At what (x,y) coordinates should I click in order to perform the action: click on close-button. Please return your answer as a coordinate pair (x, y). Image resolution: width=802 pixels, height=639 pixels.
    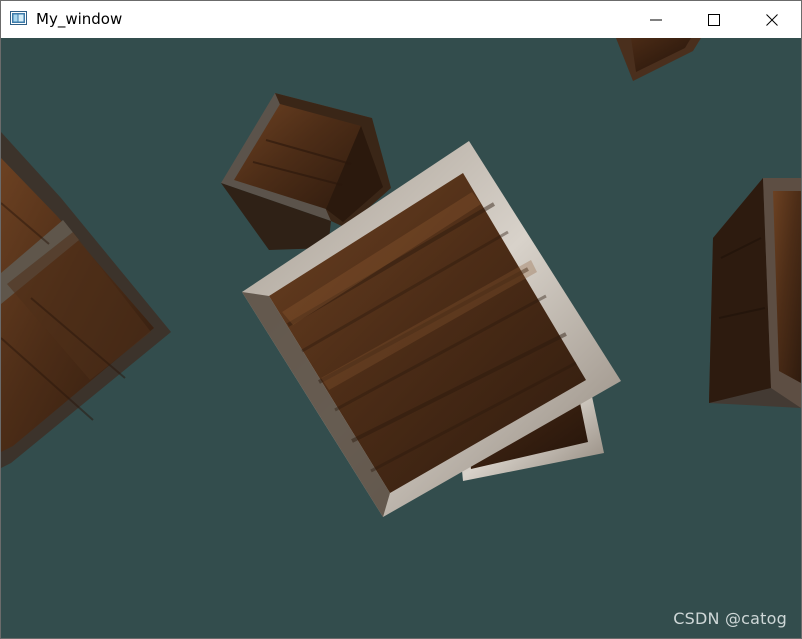
    Looking at the image, I should click on (772, 19).